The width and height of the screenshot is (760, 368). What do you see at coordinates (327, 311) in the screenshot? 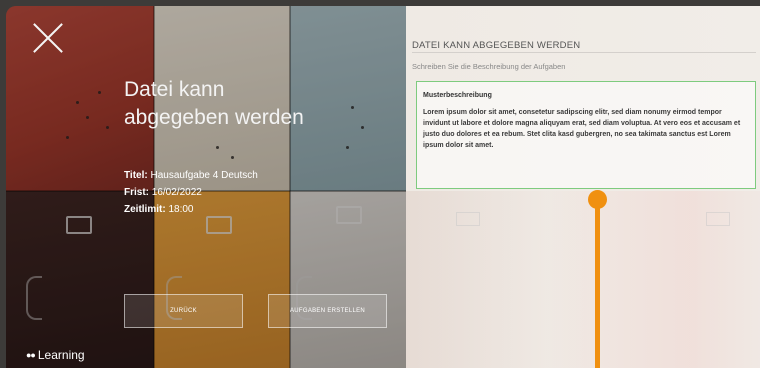
I see `create-tasks-button: AUFGABEN ERSTELLEN` at bounding box center [327, 311].